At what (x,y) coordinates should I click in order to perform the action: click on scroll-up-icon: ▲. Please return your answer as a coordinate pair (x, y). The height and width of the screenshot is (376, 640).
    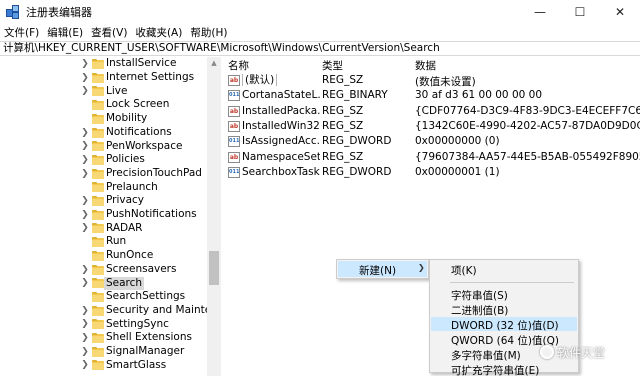
    Looking at the image, I should click on (214, 63).